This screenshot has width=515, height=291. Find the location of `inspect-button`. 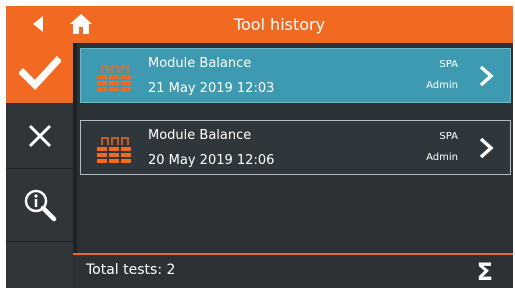

inspect-button is located at coordinates (39, 205).